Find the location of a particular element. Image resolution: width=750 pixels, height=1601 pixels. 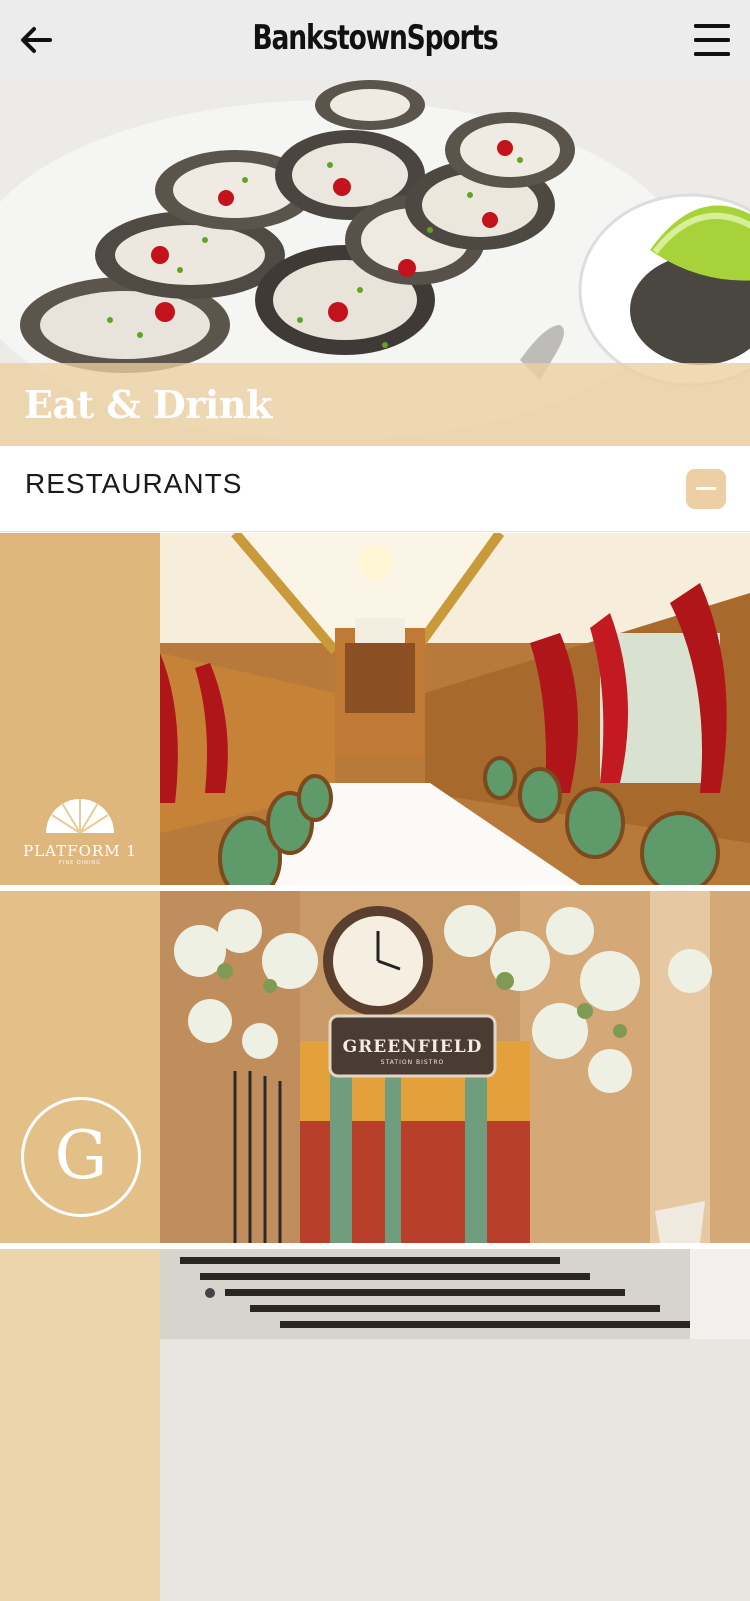

back-button is located at coordinates (38, 40).